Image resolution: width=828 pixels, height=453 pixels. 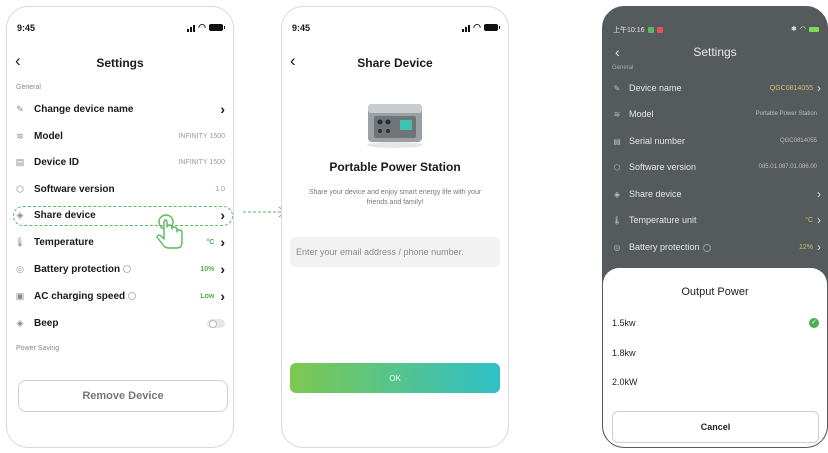 I want to click on page-title: Settings, so click(x=715, y=52).